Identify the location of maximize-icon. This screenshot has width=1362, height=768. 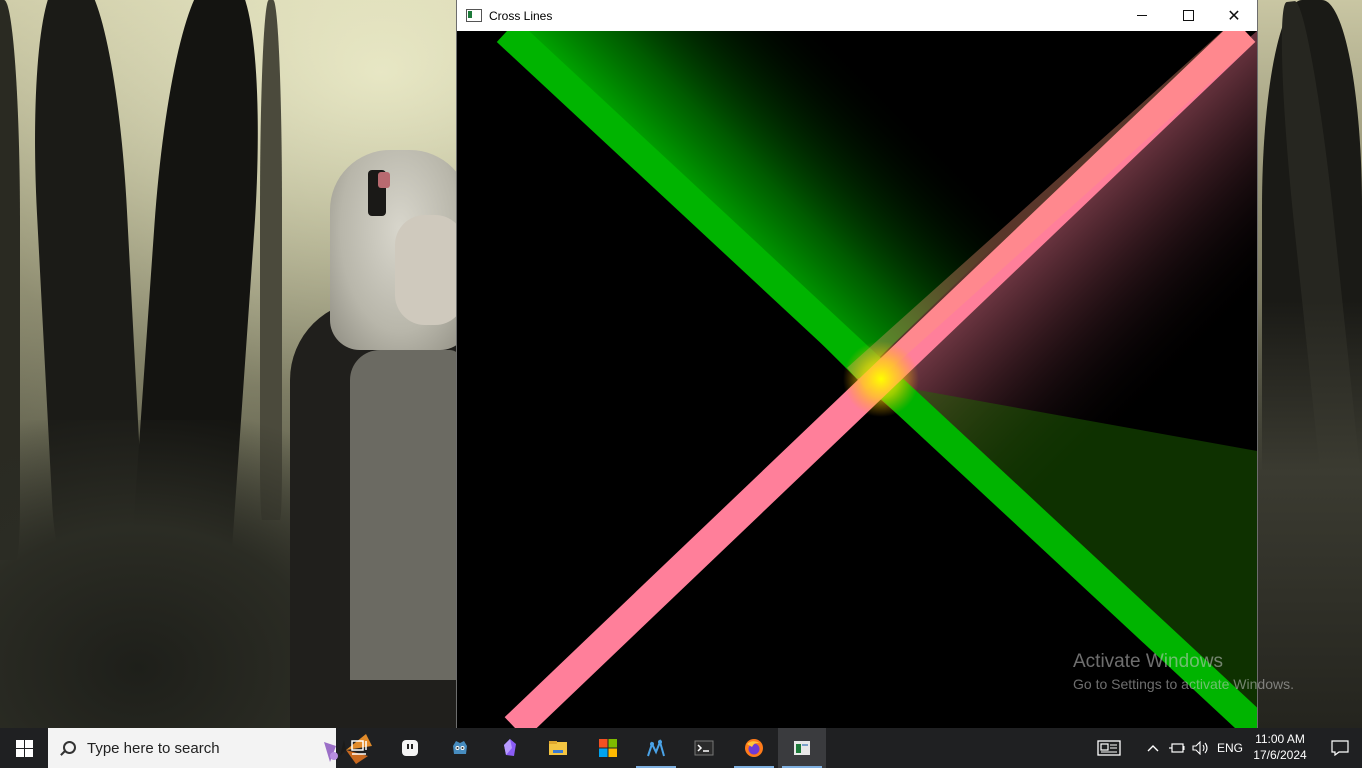
(1188, 15).